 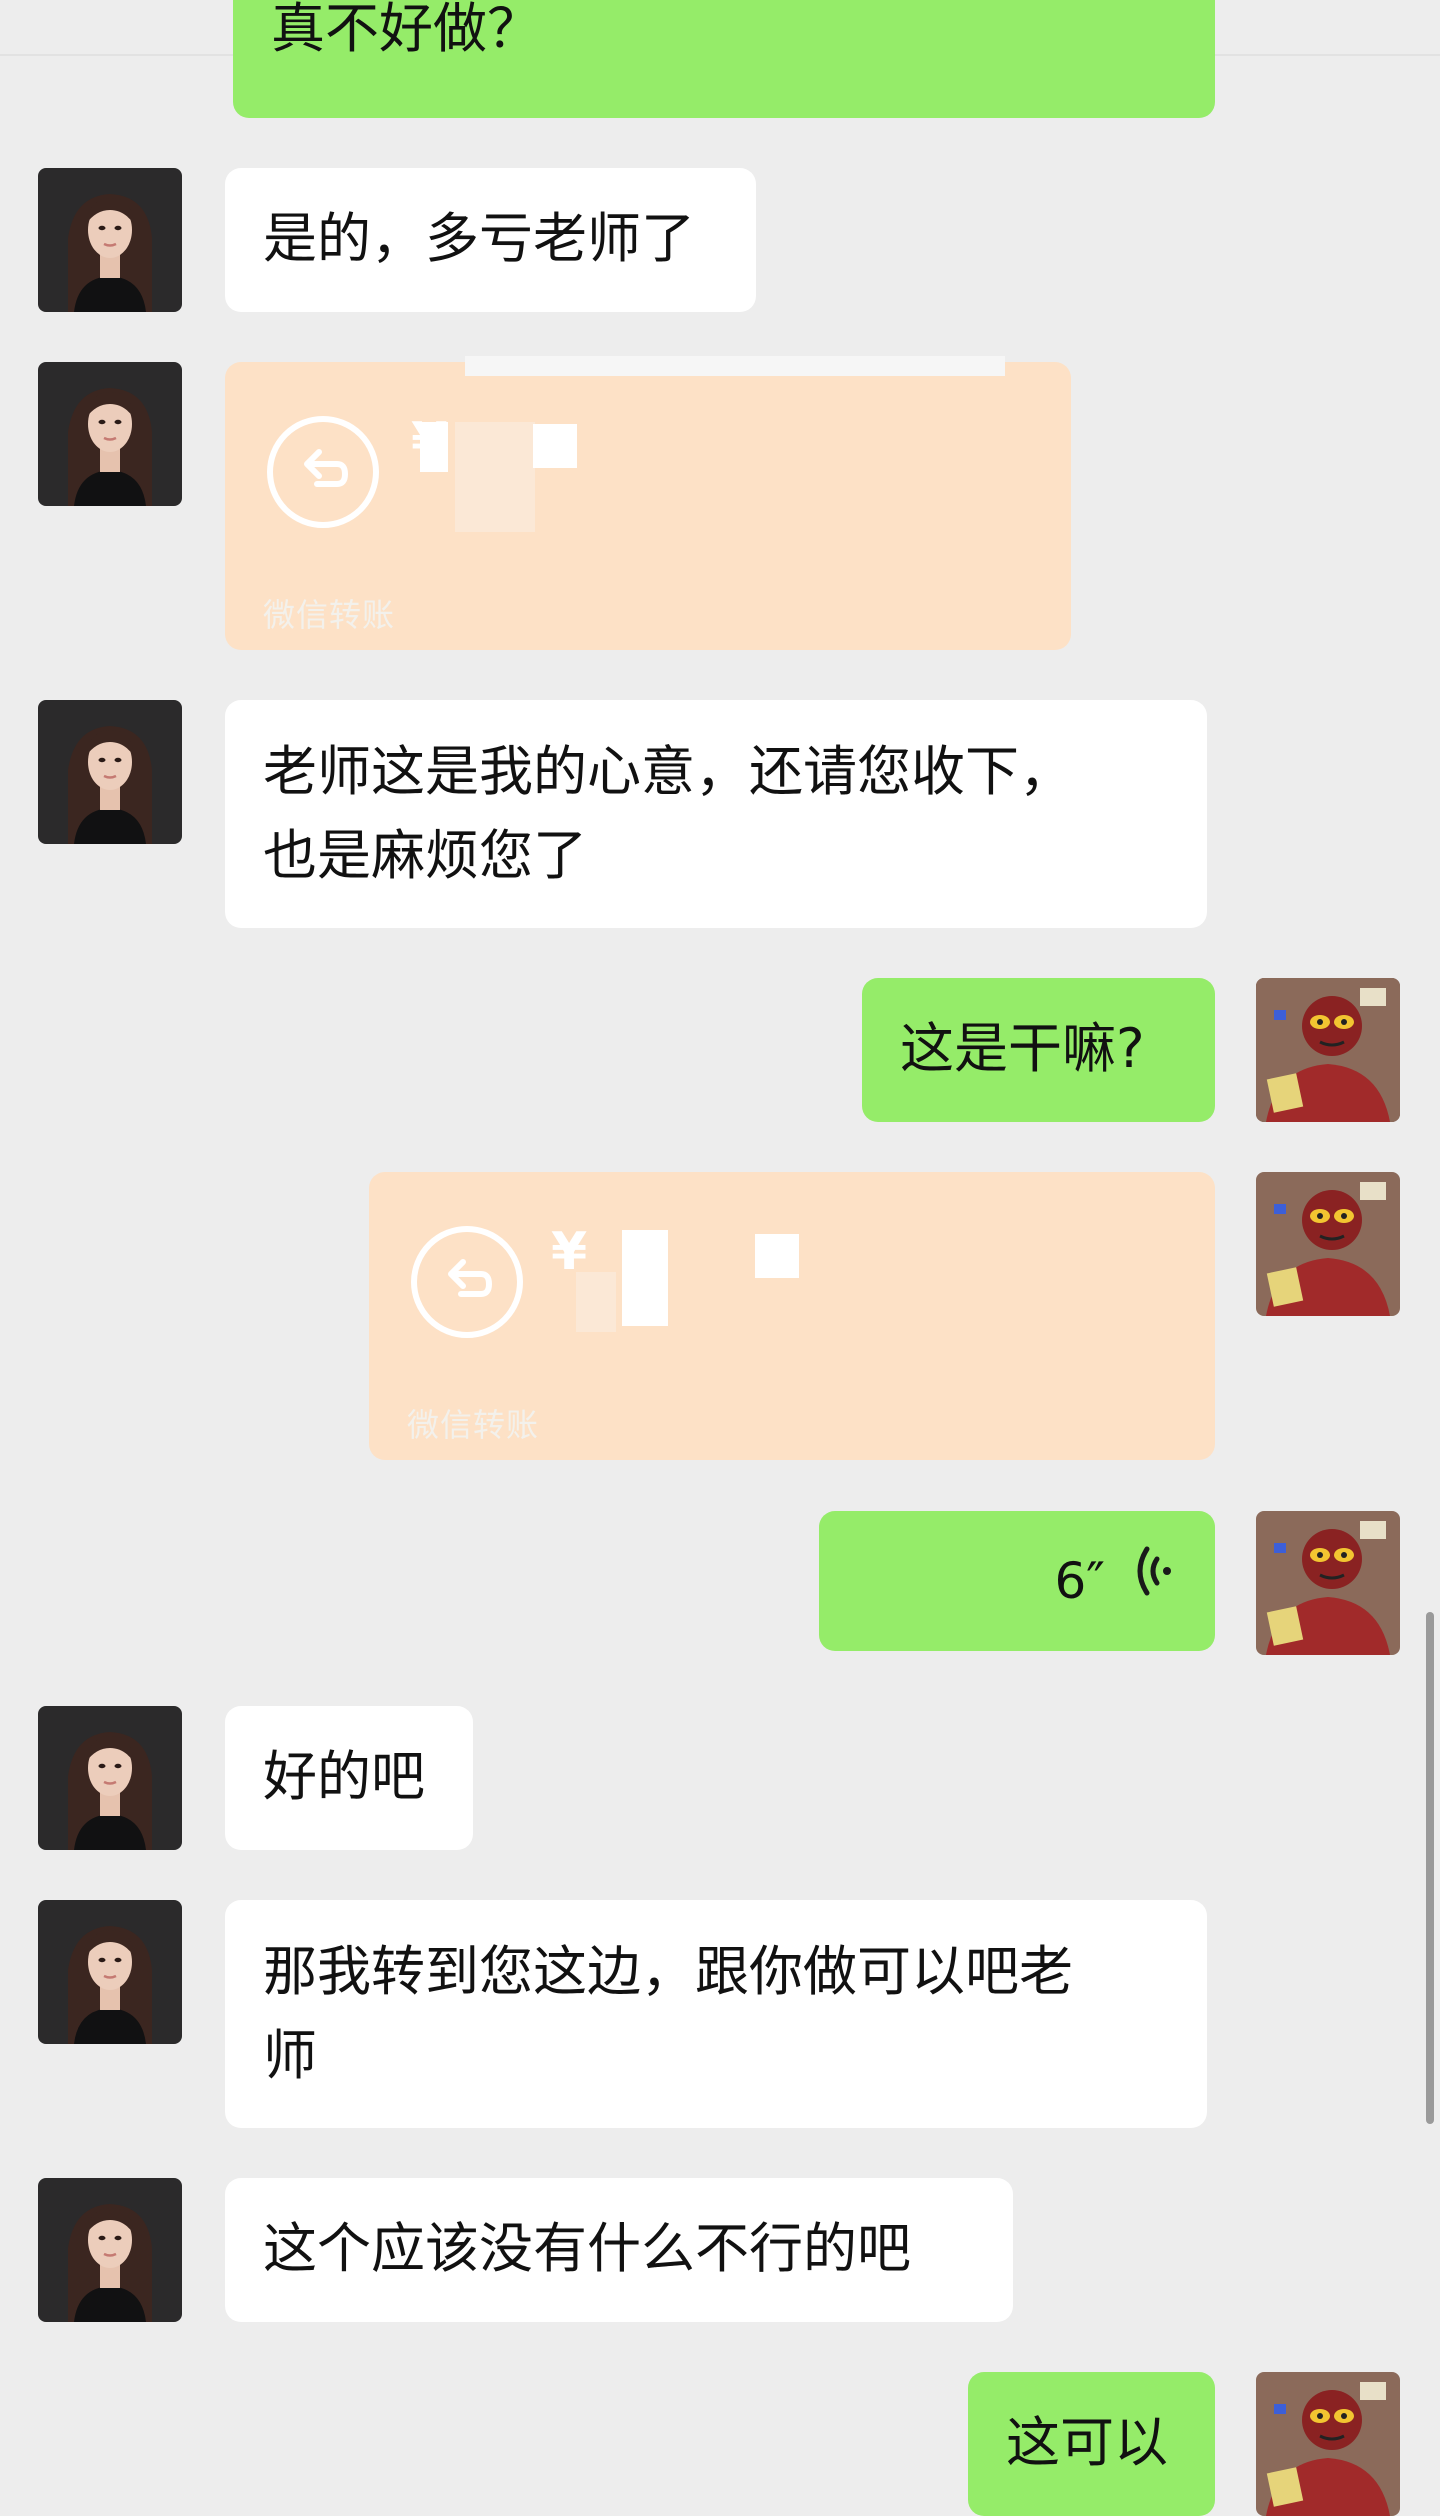 I want to click on voice-wave-icon, so click(x=1155, y=1581).